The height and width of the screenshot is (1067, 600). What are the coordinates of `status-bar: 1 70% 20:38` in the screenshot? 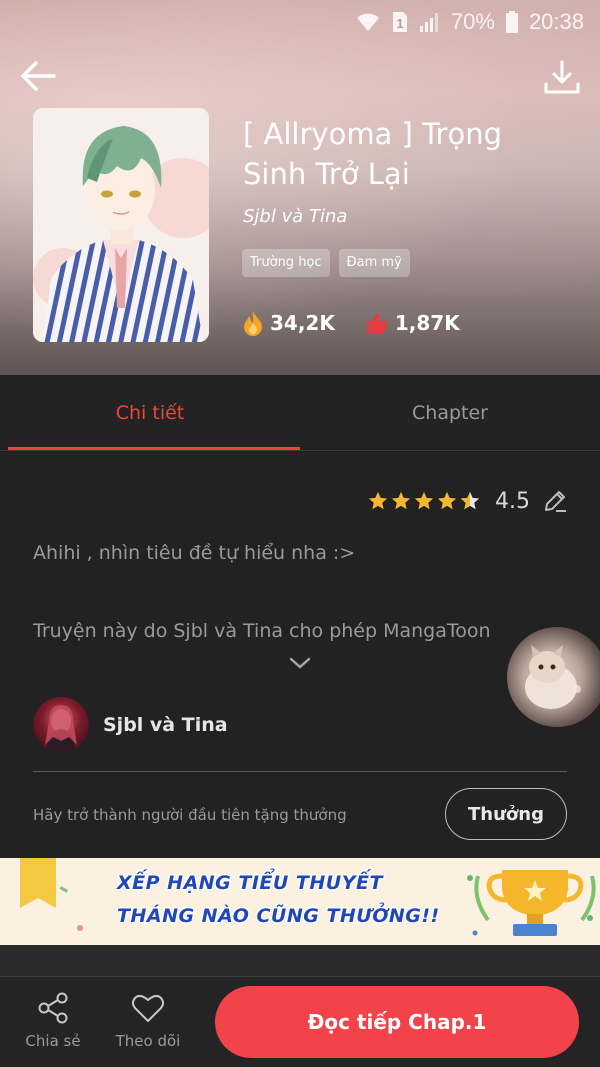 It's located at (469, 22).